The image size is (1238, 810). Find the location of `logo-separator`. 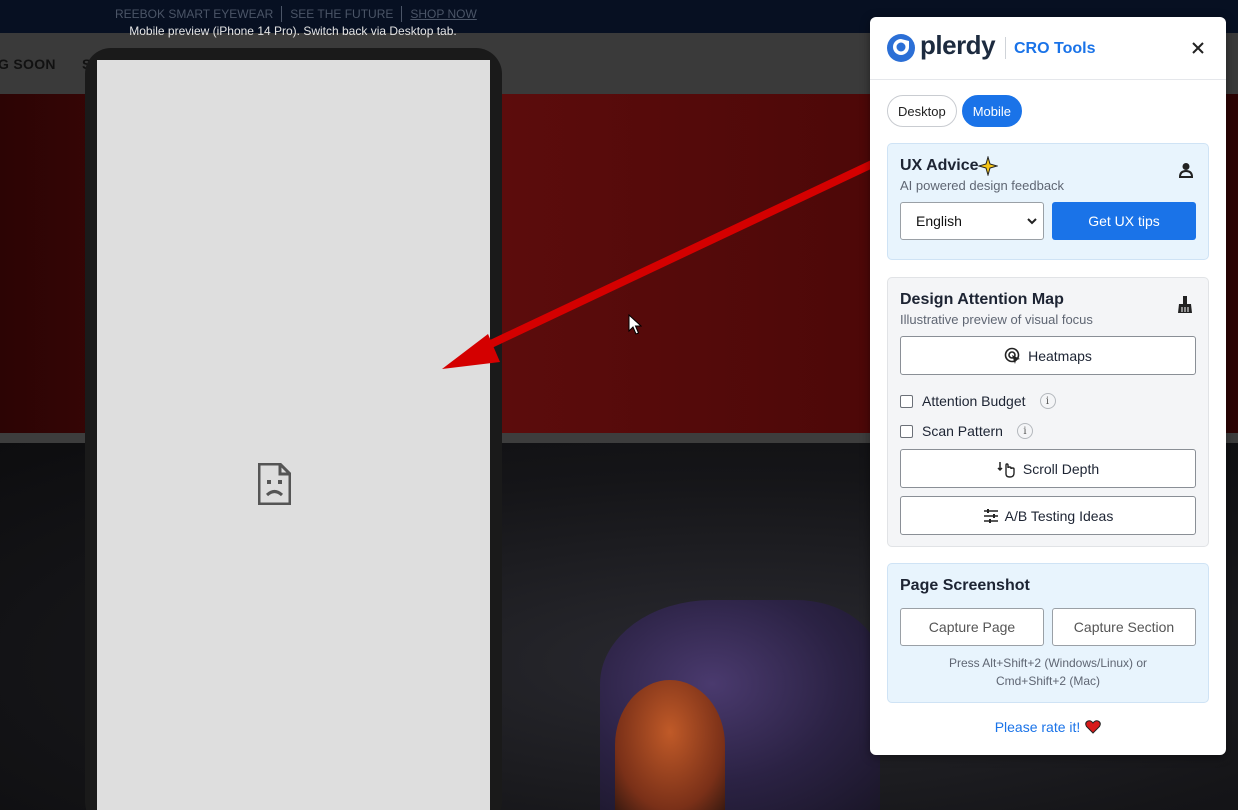

logo-separator is located at coordinates (1005, 48).